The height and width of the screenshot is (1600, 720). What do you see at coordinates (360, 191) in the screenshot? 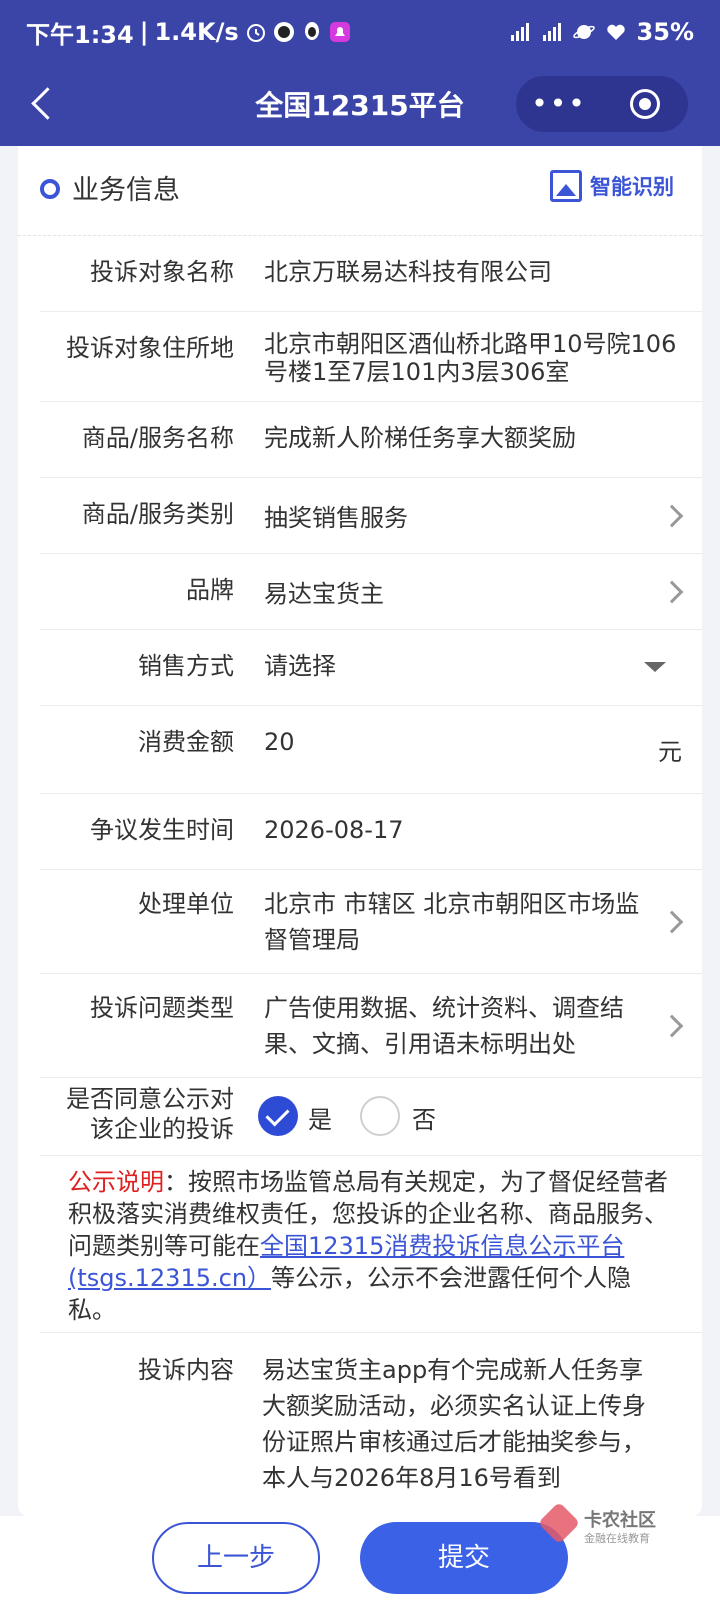
I see `section-header: 业务信息 智能识别` at bounding box center [360, 191].